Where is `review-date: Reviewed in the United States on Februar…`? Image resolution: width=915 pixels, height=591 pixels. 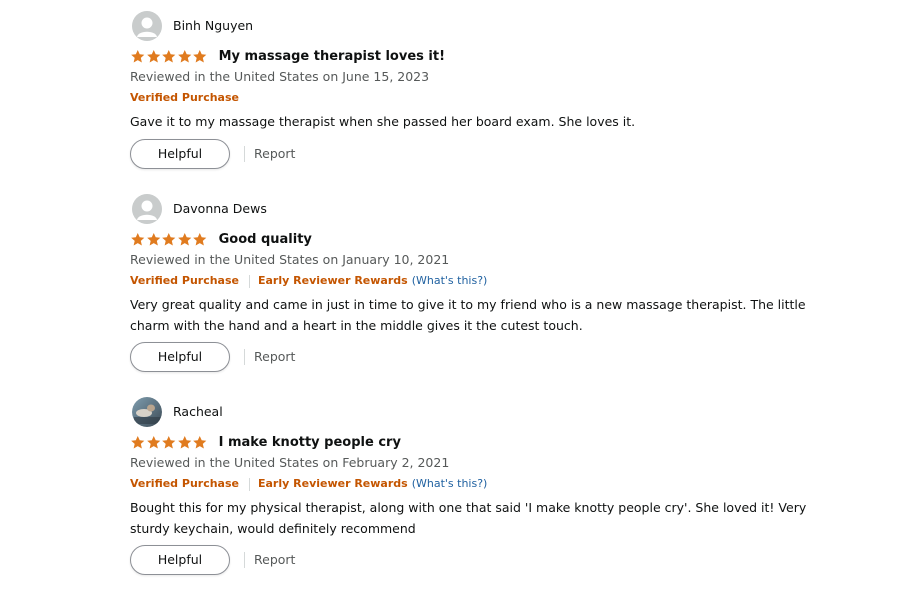 review-date: Reviewed in the United States on Februar… is located at coordinates (290, 462).